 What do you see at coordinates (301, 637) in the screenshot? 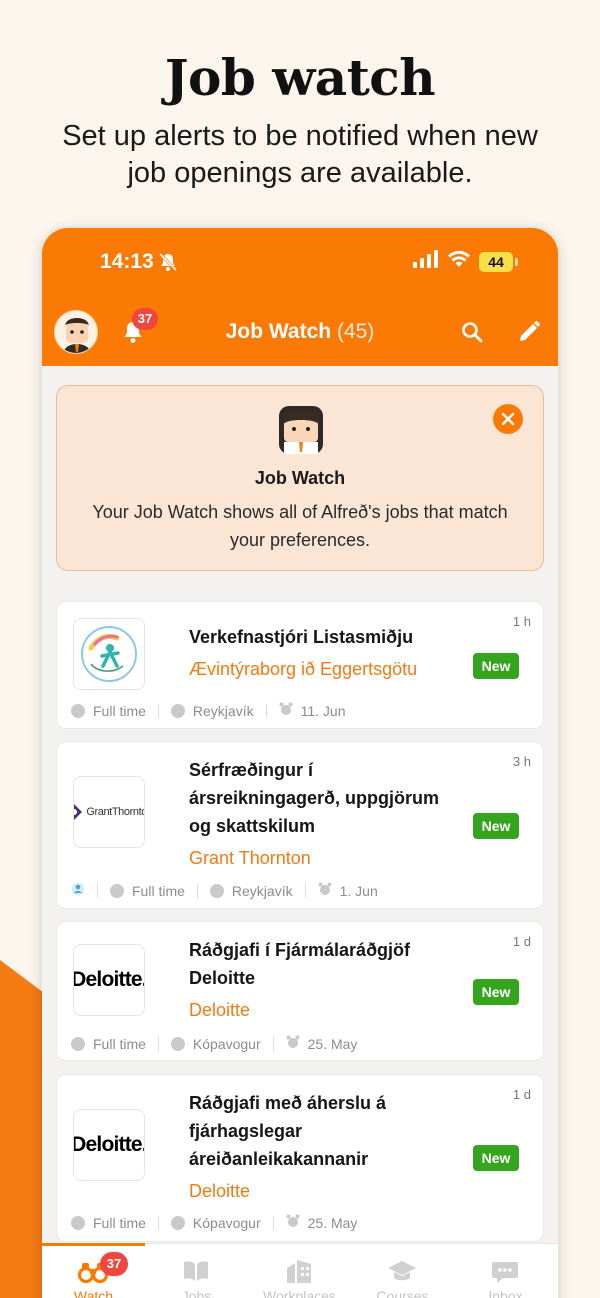
I see `job-title: Verkefnastjóri Listasmiðju` at bounding box center [301, 637].